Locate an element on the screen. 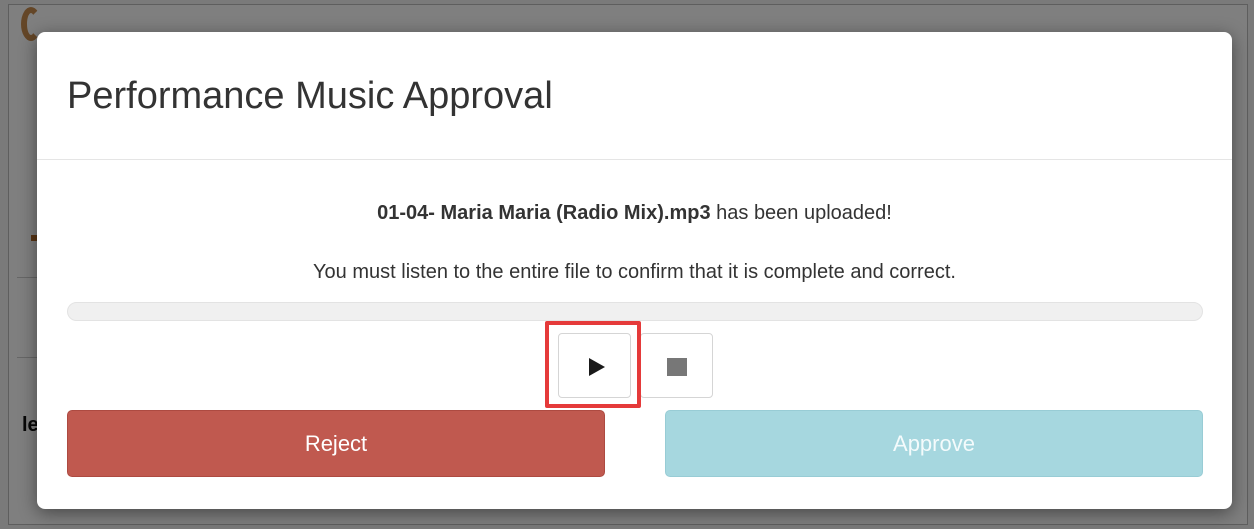 Image resolution: width=1254 pixels, height=529 pixels. play-icon is located at coordinates (597, 367).